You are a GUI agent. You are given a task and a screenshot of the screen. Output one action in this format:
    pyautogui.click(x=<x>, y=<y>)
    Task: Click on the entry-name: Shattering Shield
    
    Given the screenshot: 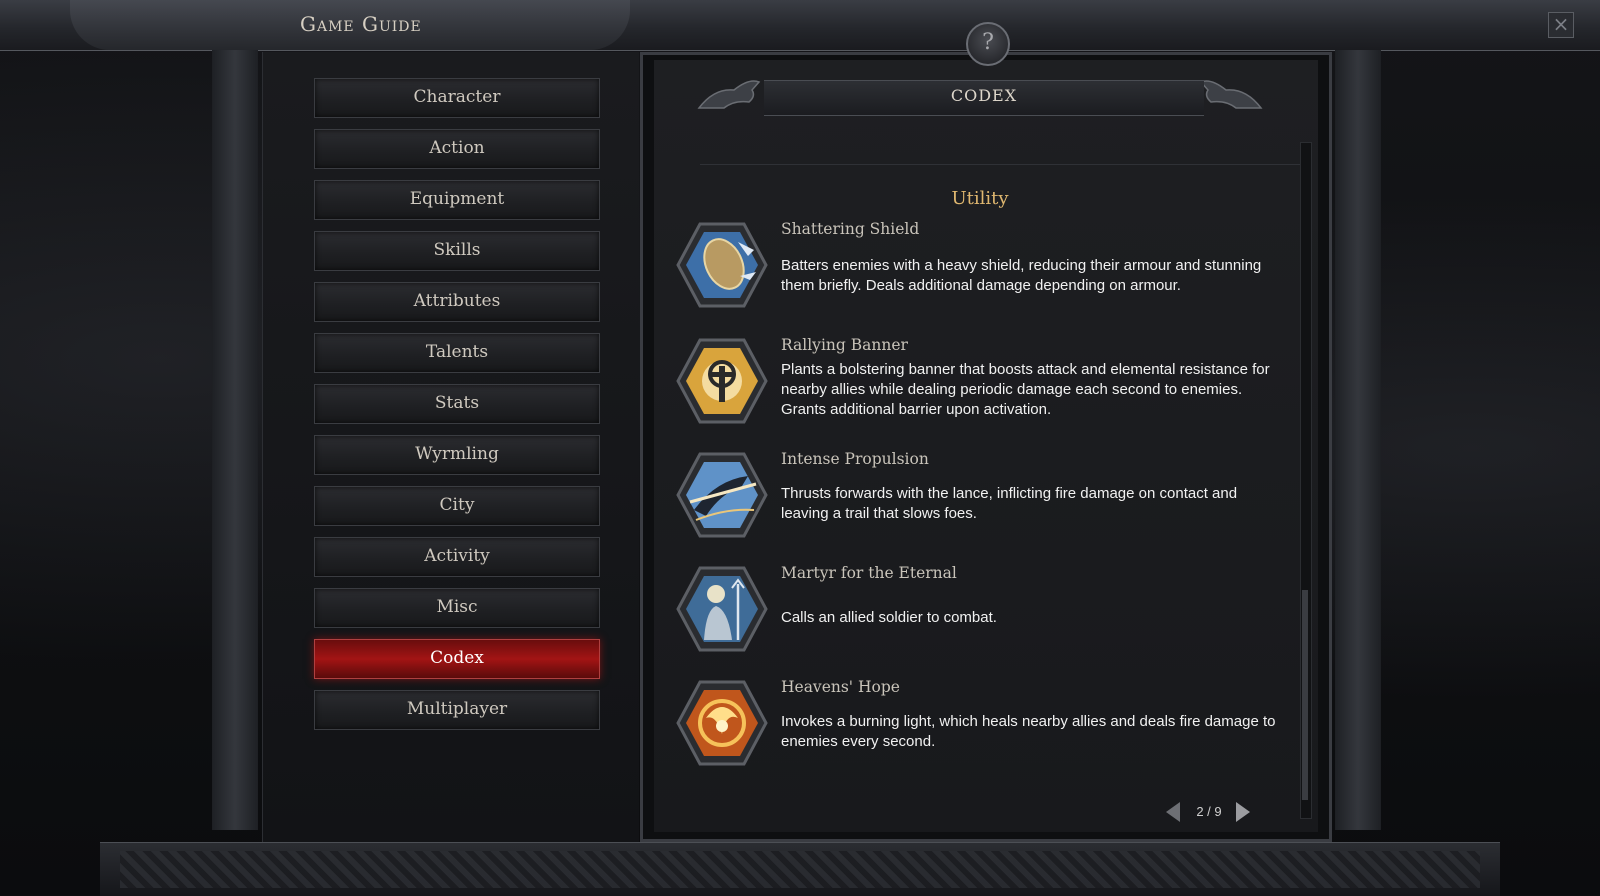 What is the action you would take?
    pyautogui.click(x=850, y=229)
    